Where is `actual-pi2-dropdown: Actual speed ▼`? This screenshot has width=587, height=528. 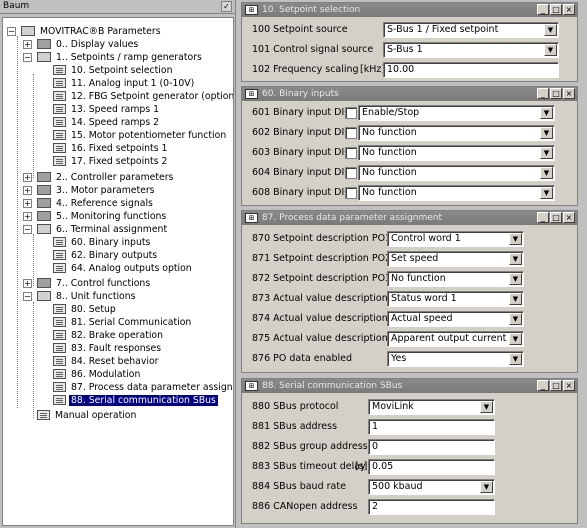 actual-pi2-dropdown: Actual speed ▼ is located at coordinates (455, 319).